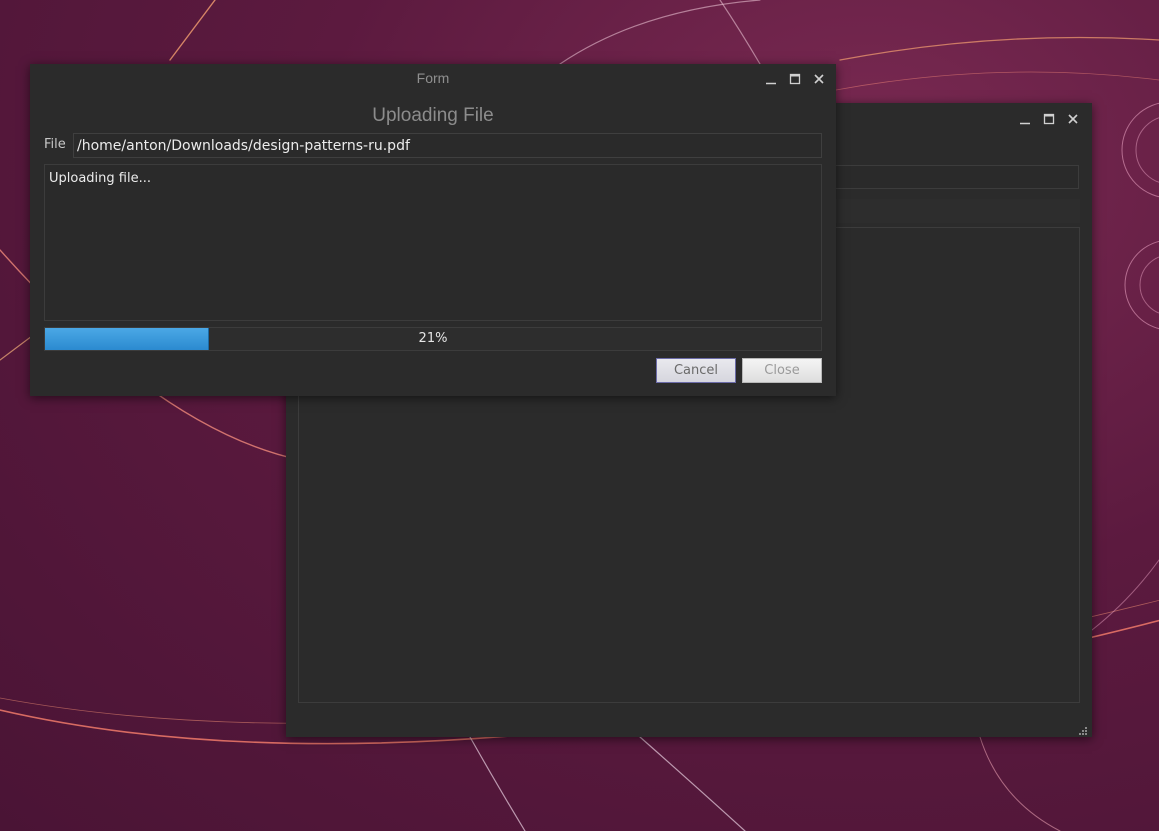 The width and height of the screenshot is (1159, 831). Describe the element at coordinates (433, 78) in the screenshot. I see `window-title: Form` at that location.